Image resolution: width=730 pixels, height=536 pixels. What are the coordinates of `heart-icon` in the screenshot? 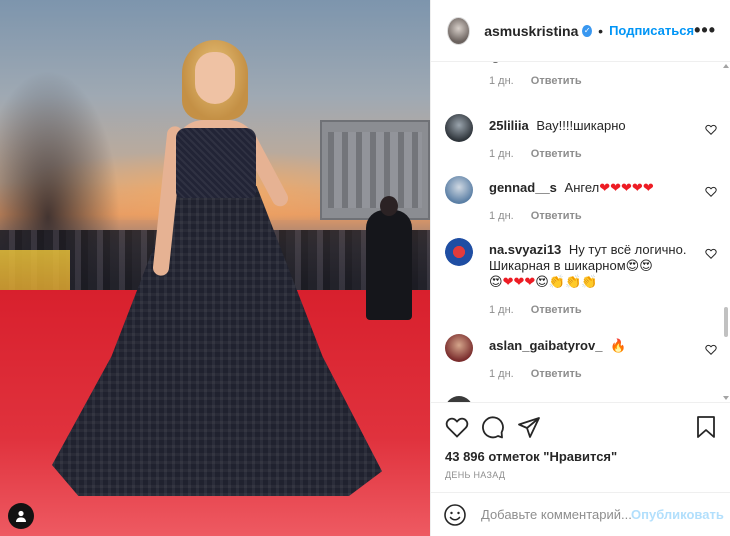 It's located at (457, 427).